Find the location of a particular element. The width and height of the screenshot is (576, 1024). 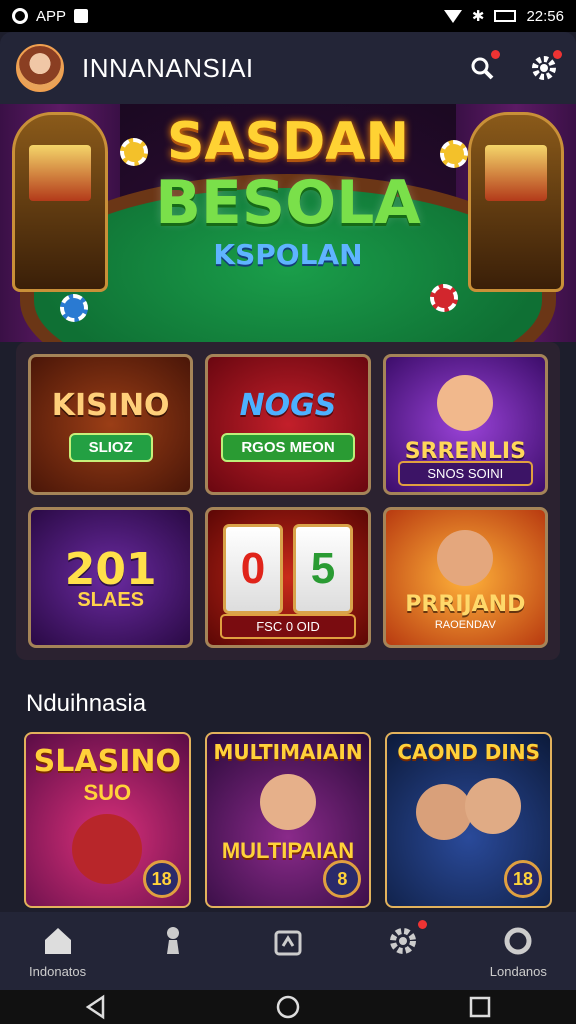

status-bar: APP ✱ 22:56 is located at coordinates (288, 16).